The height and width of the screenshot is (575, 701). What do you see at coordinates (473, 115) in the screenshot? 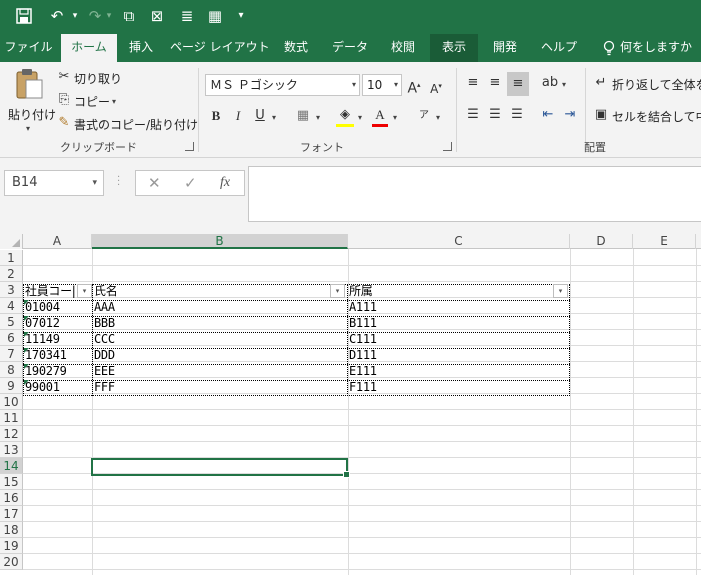
I see `align-left-icon: ☰` at bounding box center [473, 115].